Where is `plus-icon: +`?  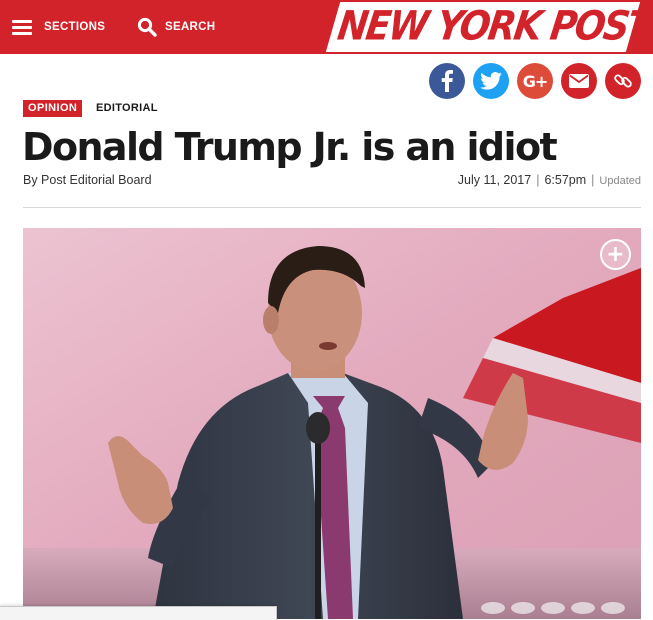 plus-icon: + is located at coordinates (615, 254).